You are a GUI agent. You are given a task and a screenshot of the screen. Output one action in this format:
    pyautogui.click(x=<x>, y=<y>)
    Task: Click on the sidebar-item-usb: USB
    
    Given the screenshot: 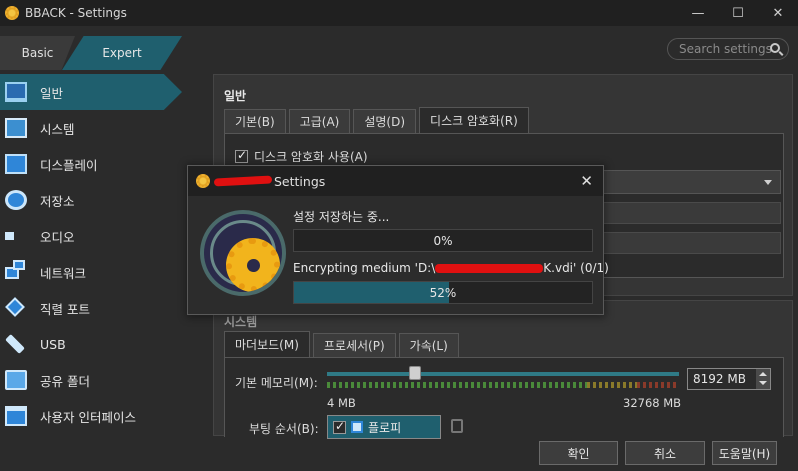 What is the action you would take?
    pyautogui.click(x=100, y=344)
    